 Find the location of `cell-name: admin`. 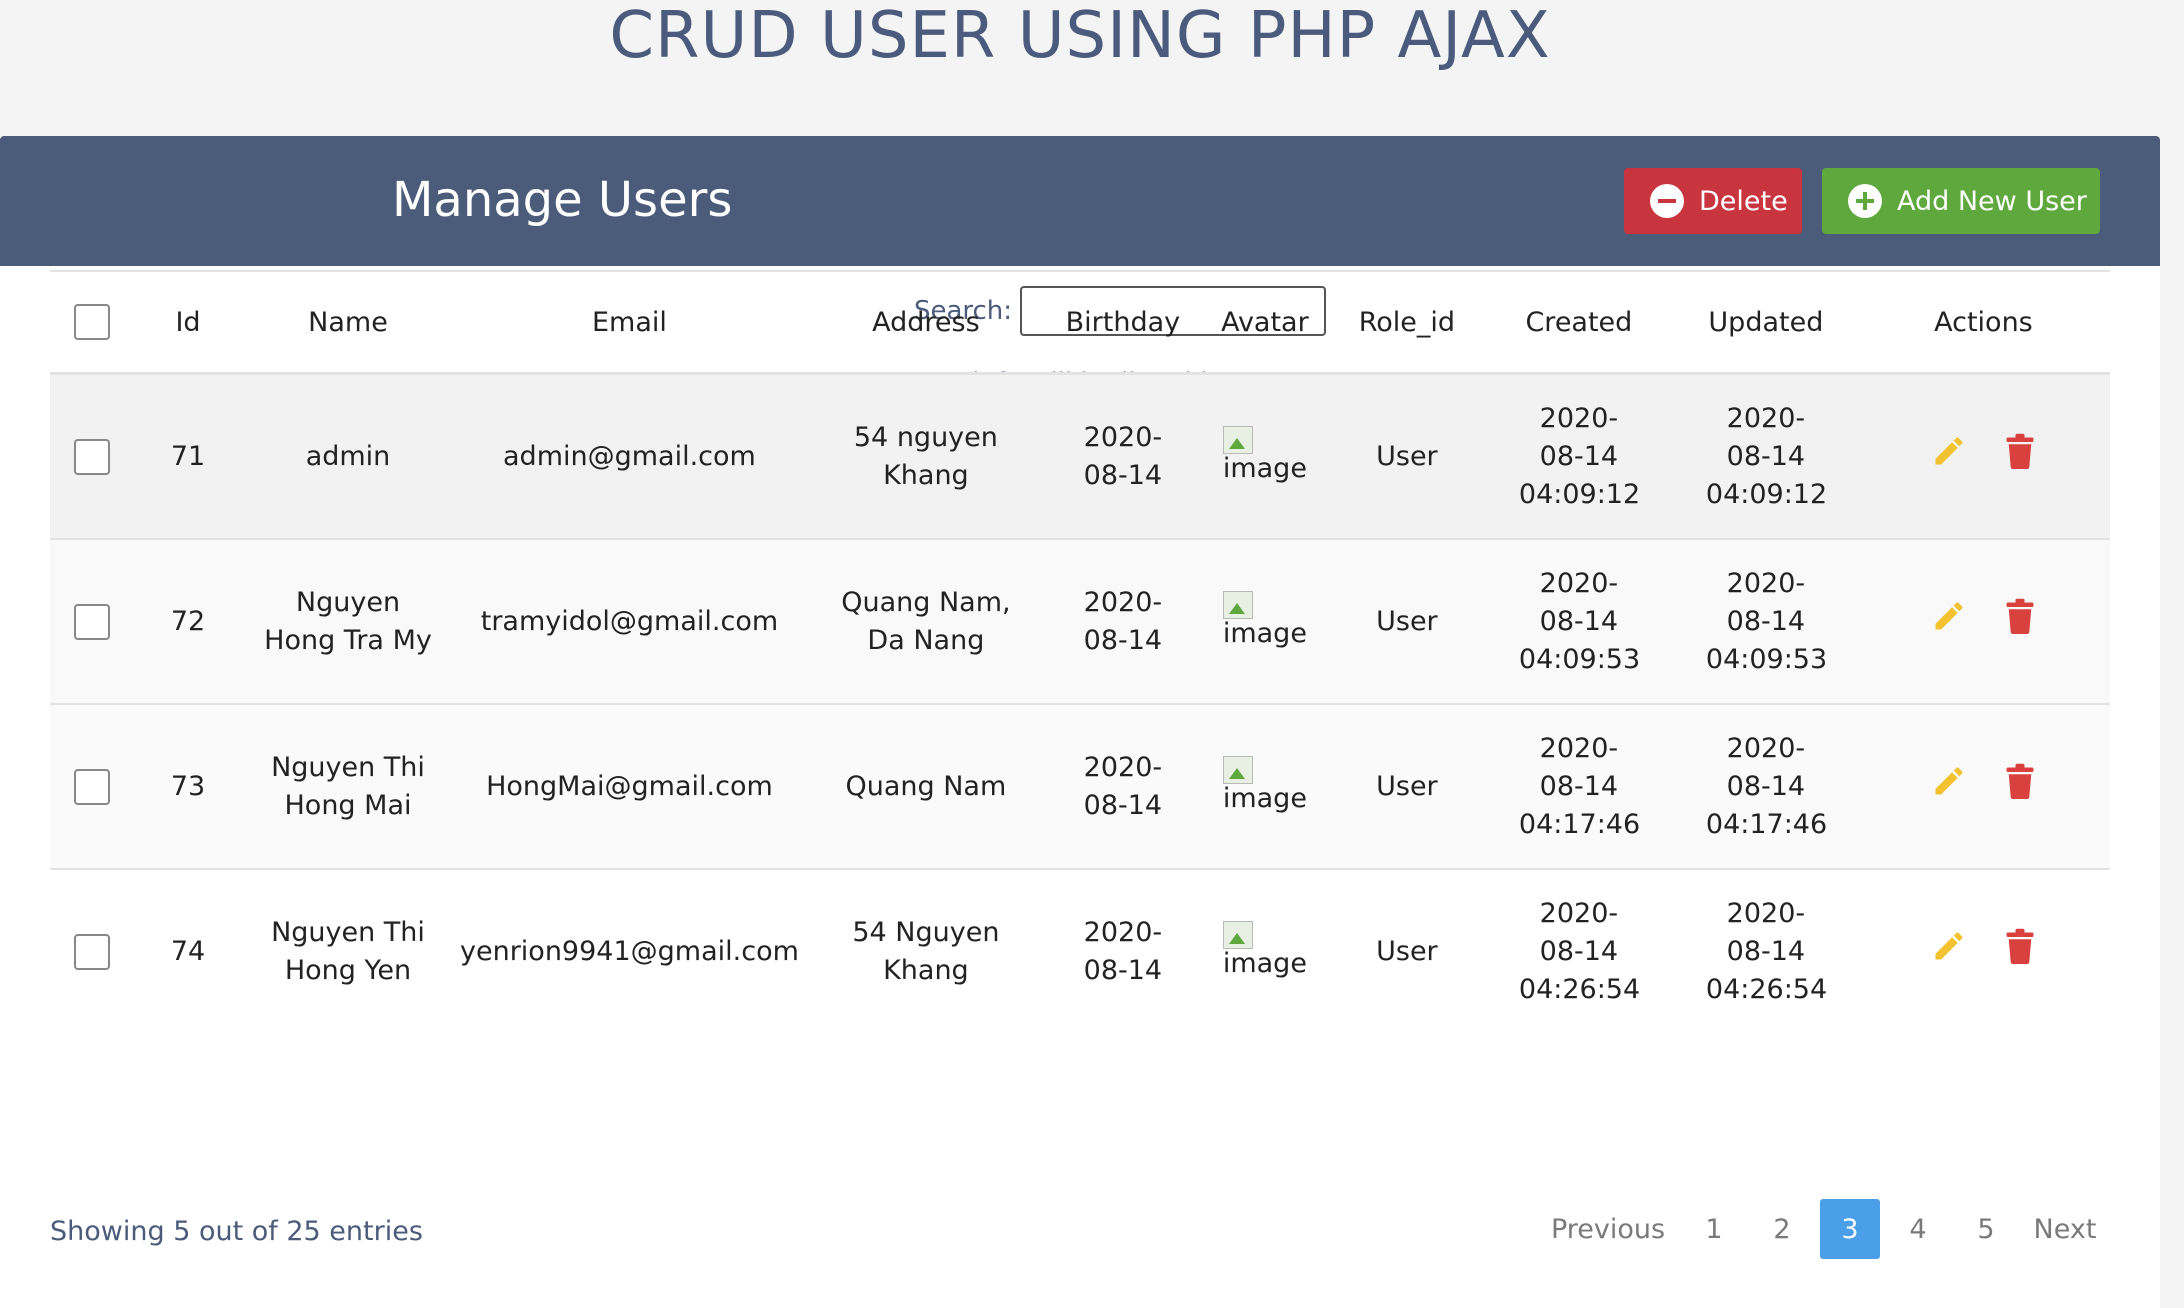

cell-name: admin is located at coordinates (348, 456).